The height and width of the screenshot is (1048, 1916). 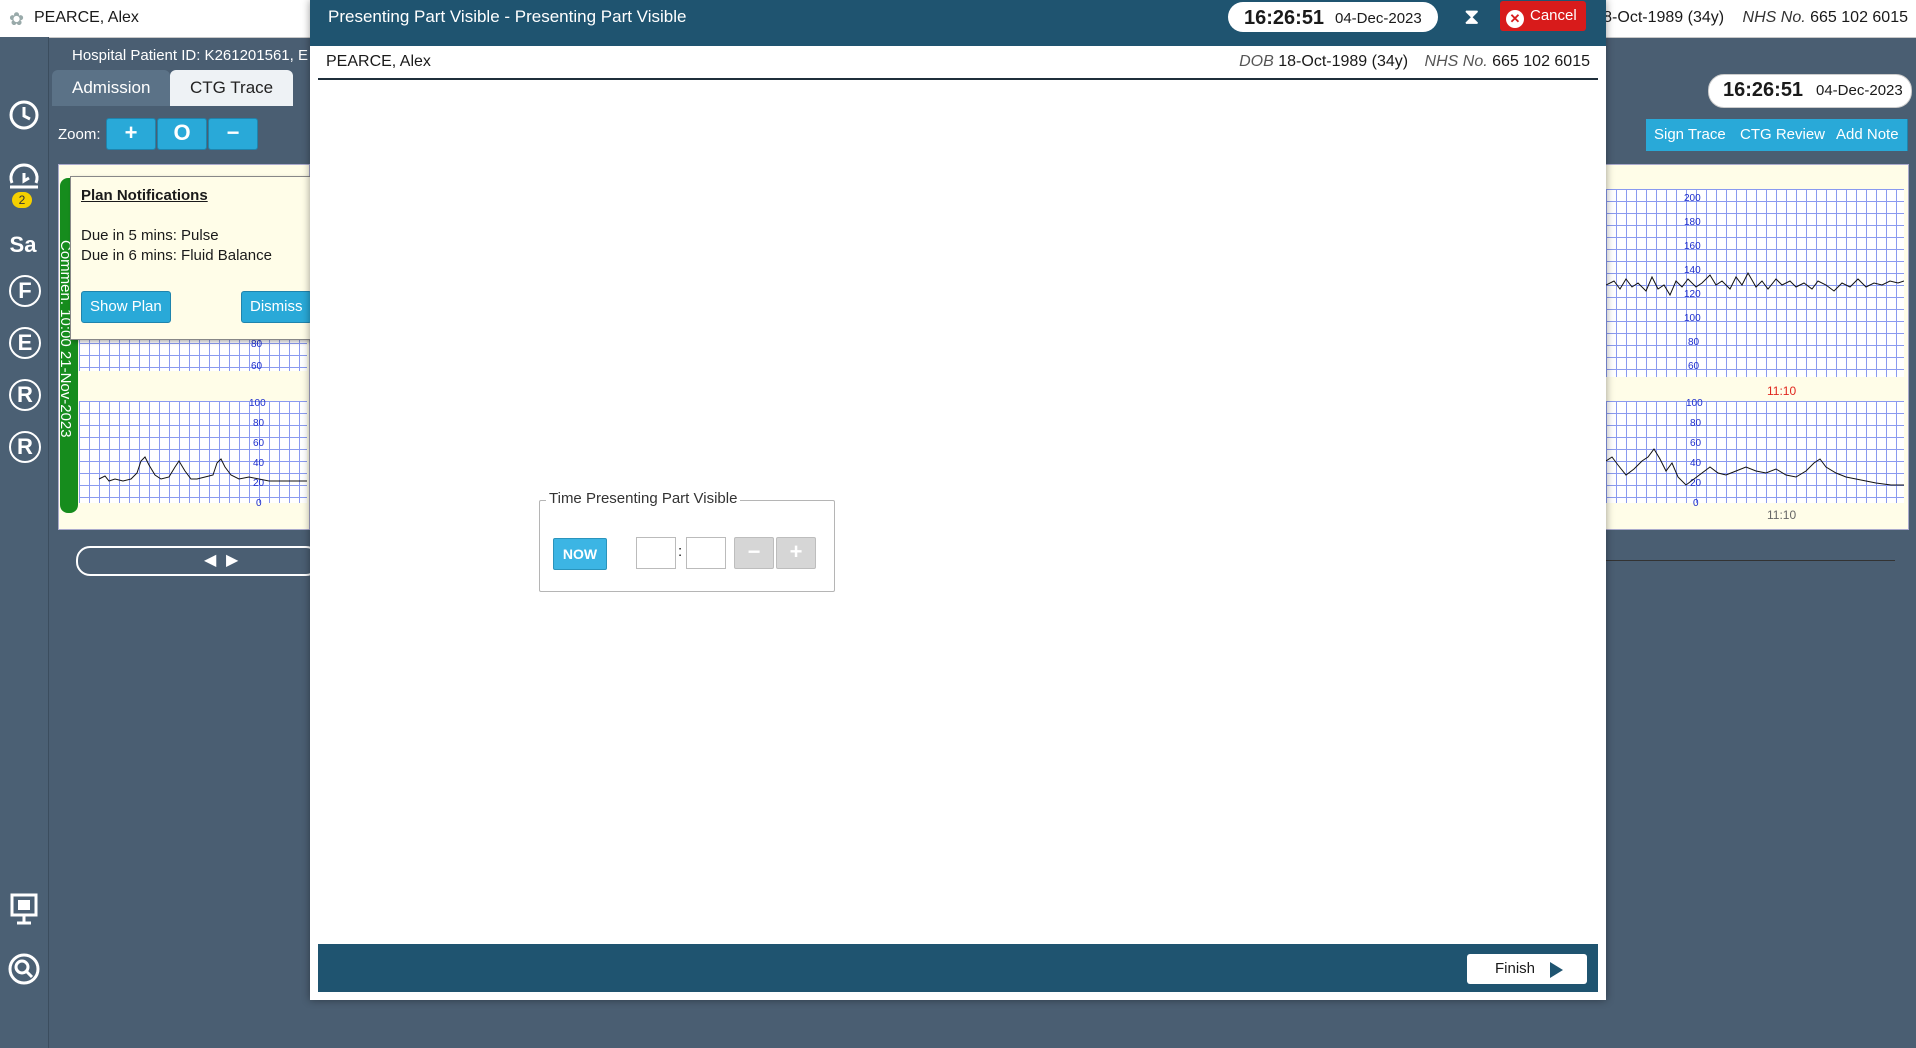 I want to click on trace-scroll-control: ◀ ▶, so click(x=198, y=561).